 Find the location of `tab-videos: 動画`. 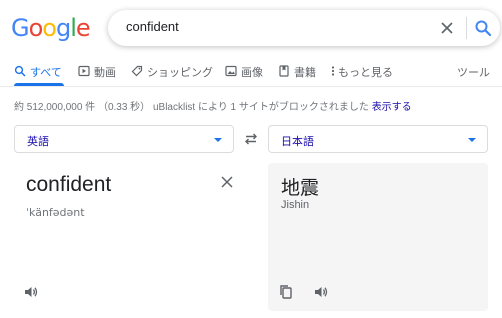

tab-videos: 動画 is located at coordinates (97, 75).